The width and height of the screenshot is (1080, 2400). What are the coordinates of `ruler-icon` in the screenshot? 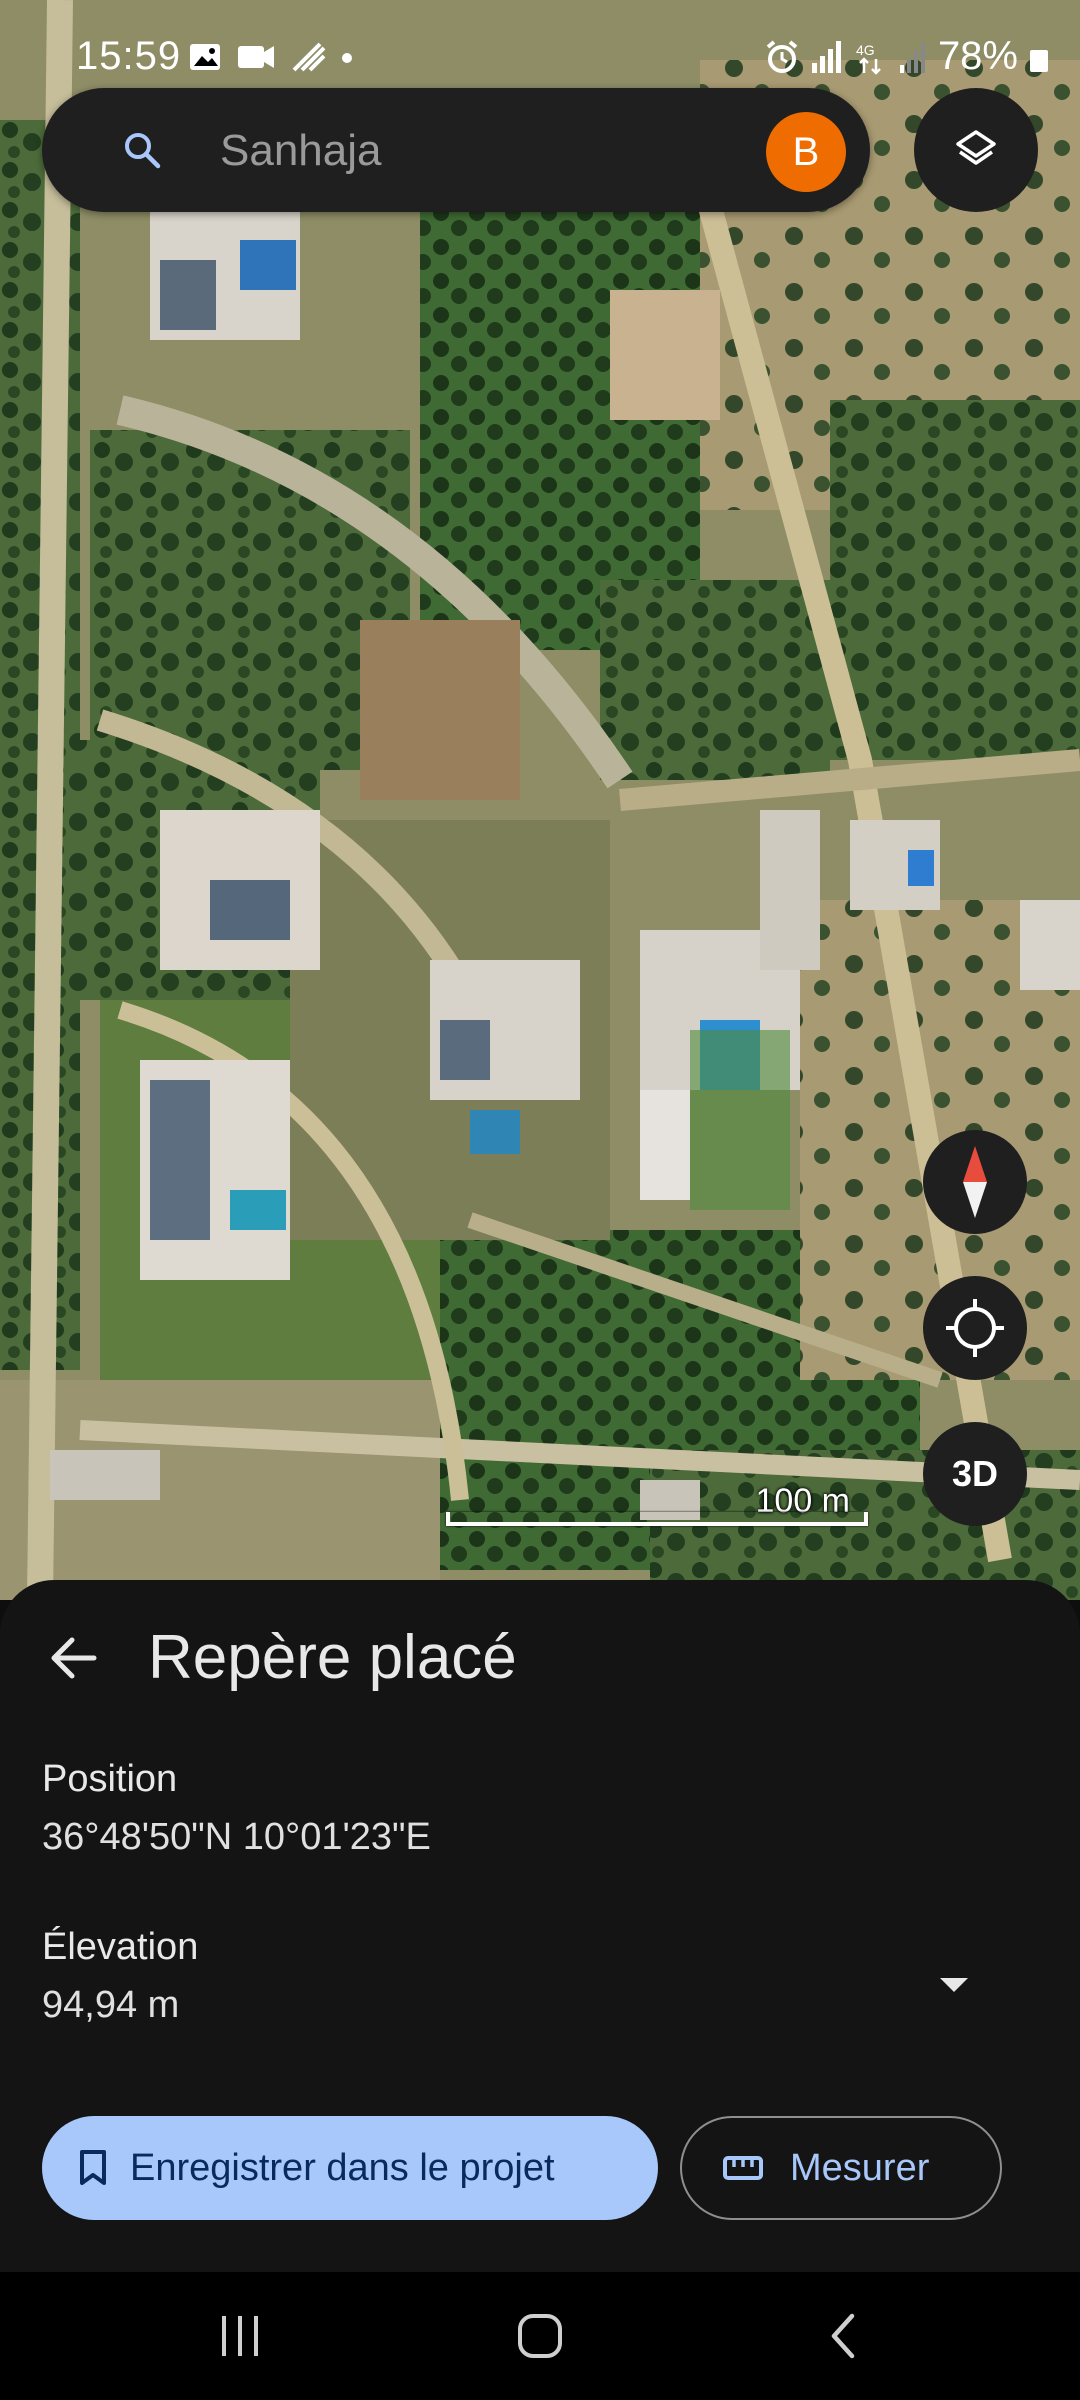 It's located at (743, 2168).